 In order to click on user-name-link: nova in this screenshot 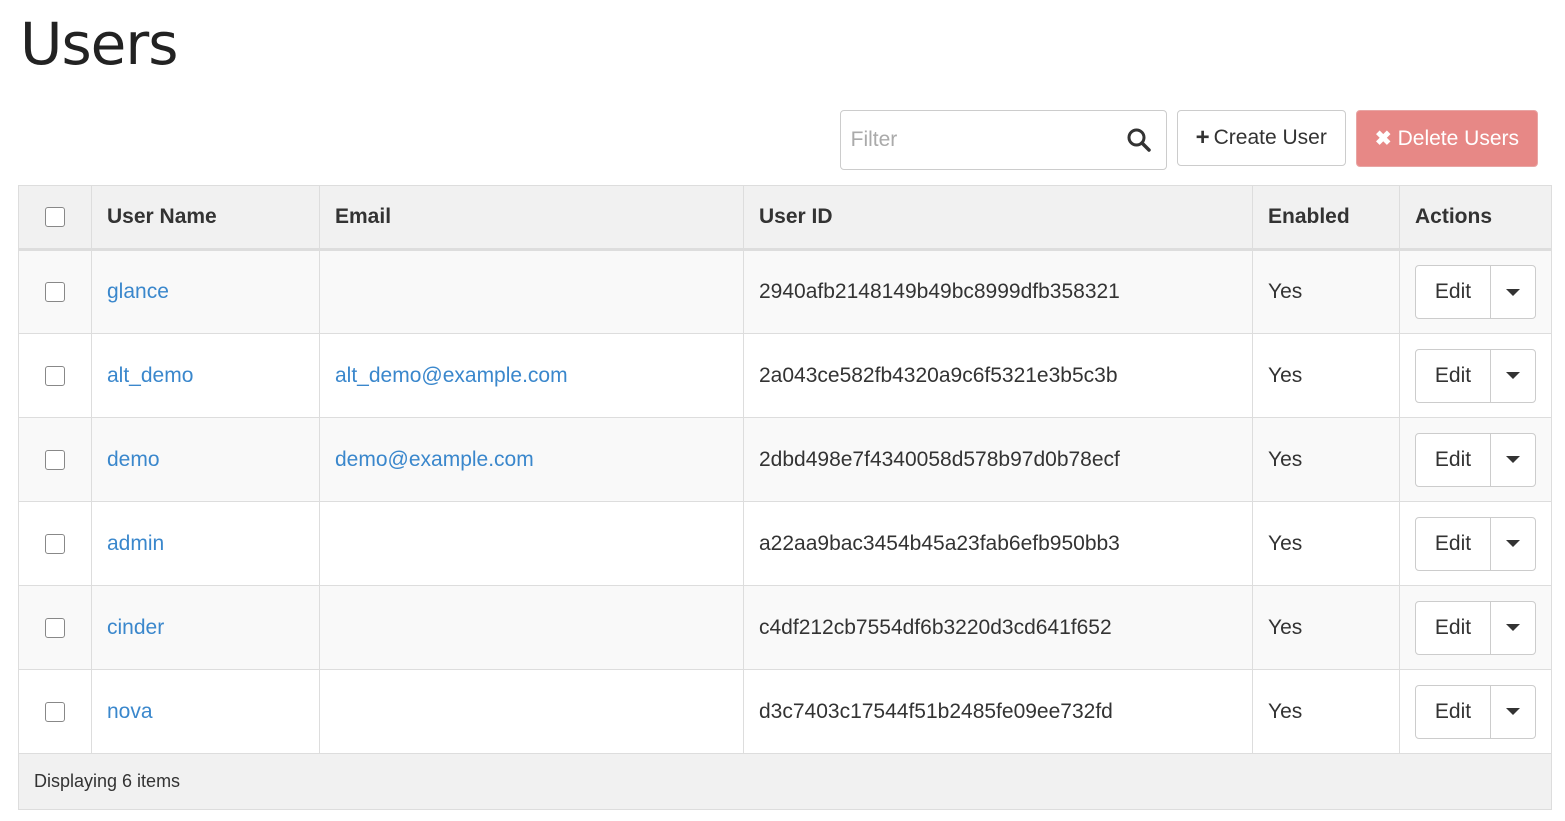, I will do `click(130, 711)`.